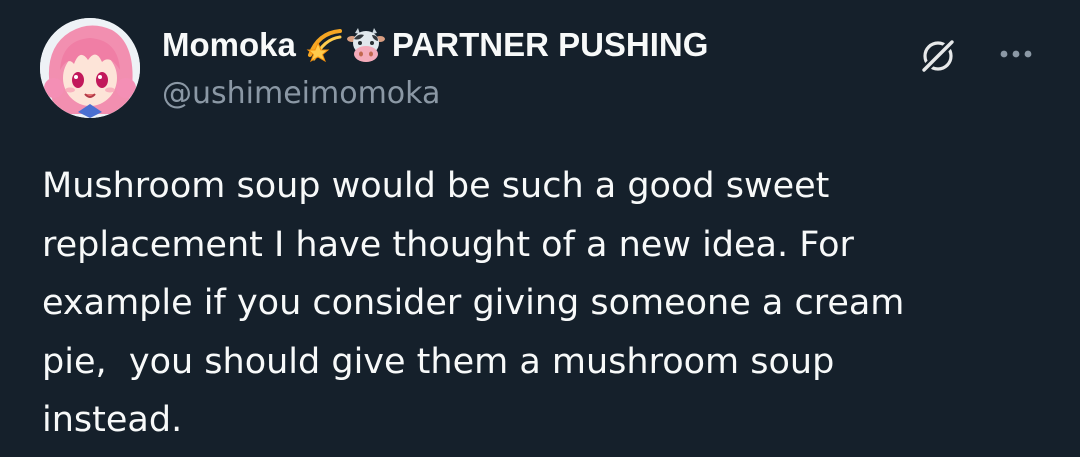 This screenshot has height=457, width=1080. I want to click on grok-button, so click(938, 56).